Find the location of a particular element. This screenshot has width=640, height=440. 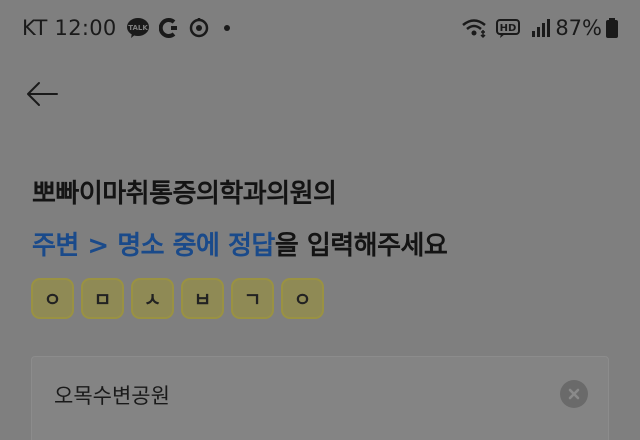

talk-badge-text: TALK is located at coordinates (138, 28).